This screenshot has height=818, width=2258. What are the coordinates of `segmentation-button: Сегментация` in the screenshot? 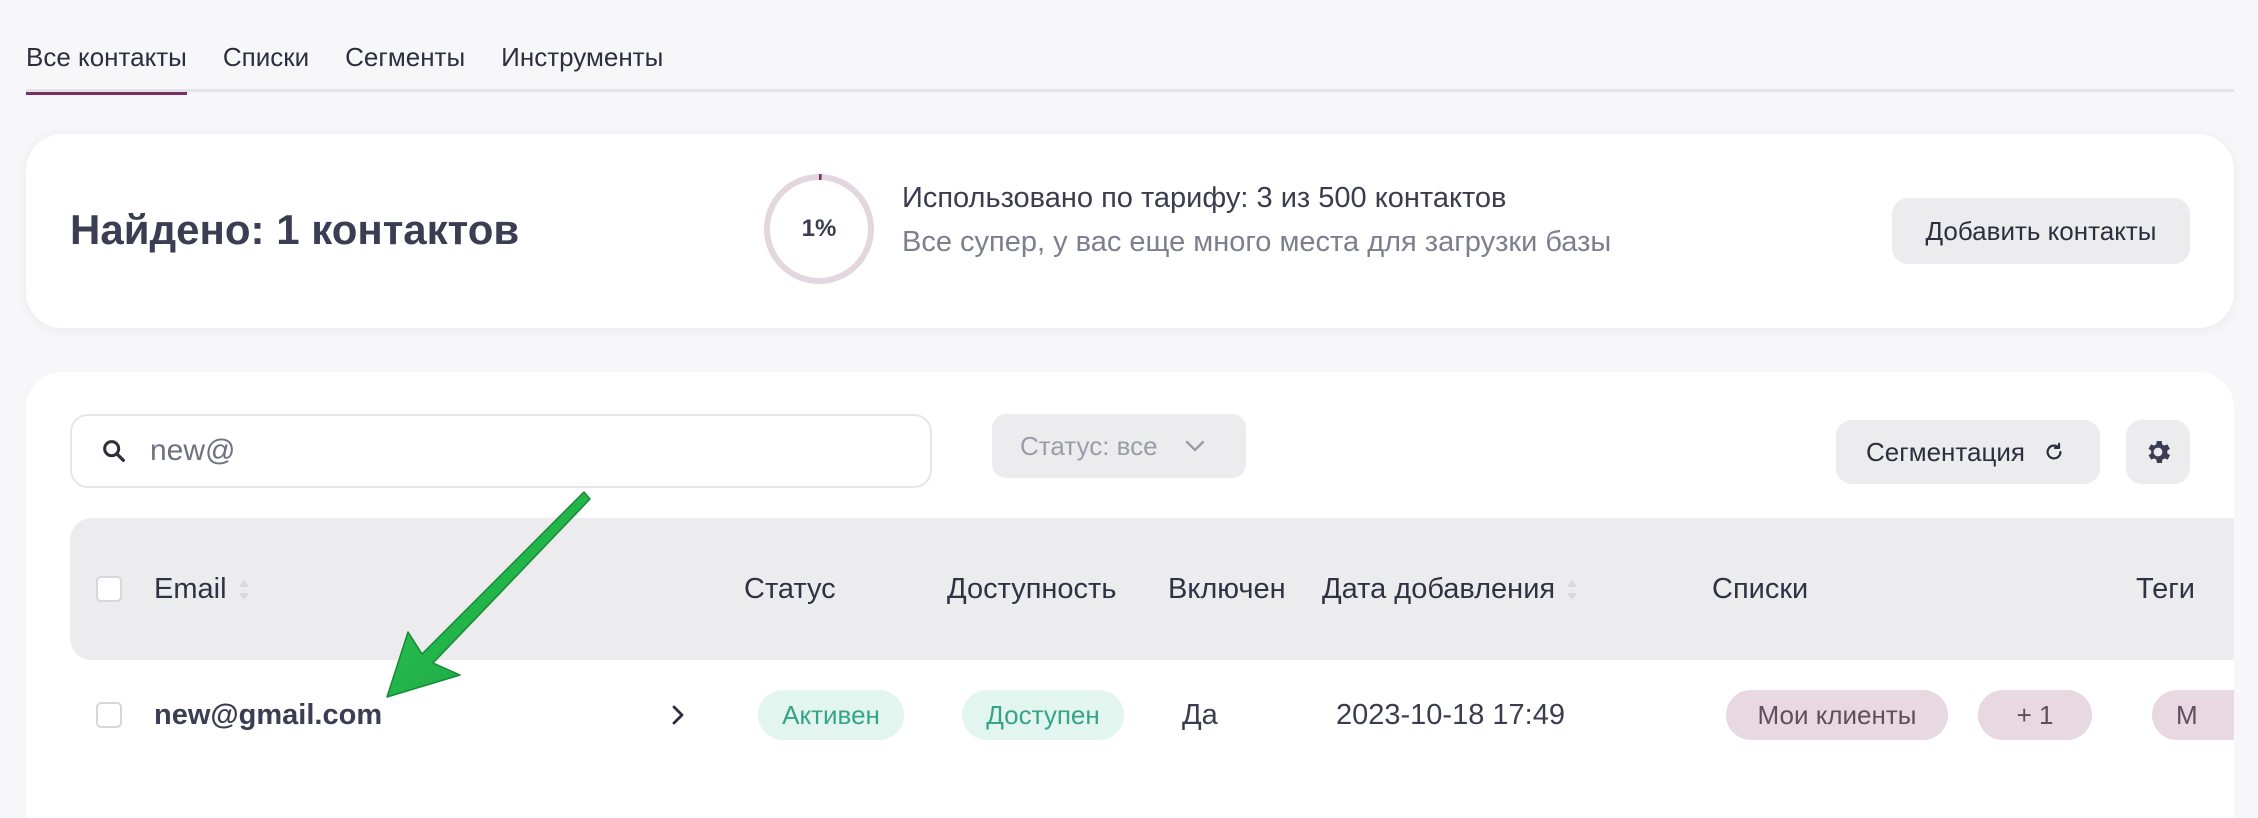 It's located at (1968, 452).